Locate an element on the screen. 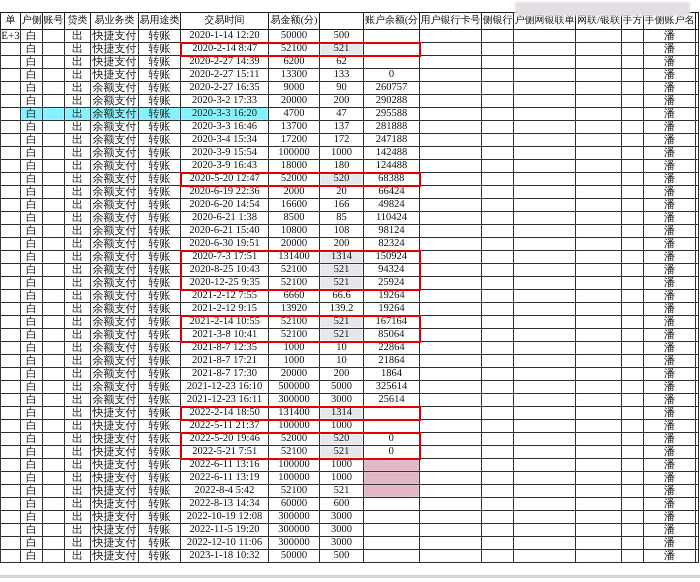 The width and height of the screenshot is (700, 582). table-cell: 200 is located at coordinates (342, 101).